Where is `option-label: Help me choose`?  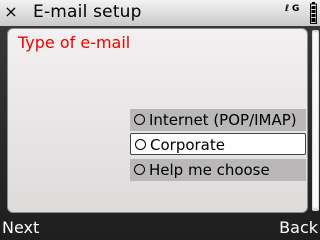 option-label: Help me choose is located at coordinates (209, 170).